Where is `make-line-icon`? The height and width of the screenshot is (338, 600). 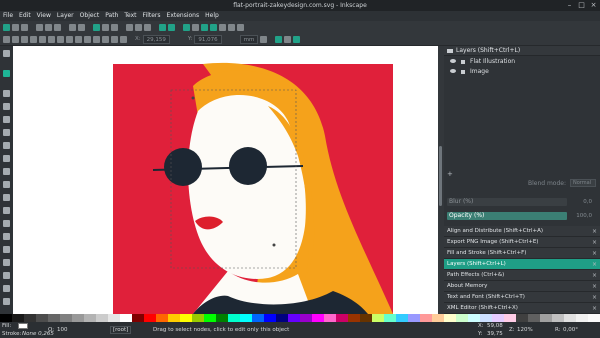
make-line-icon is located at coordinates (96, 39).